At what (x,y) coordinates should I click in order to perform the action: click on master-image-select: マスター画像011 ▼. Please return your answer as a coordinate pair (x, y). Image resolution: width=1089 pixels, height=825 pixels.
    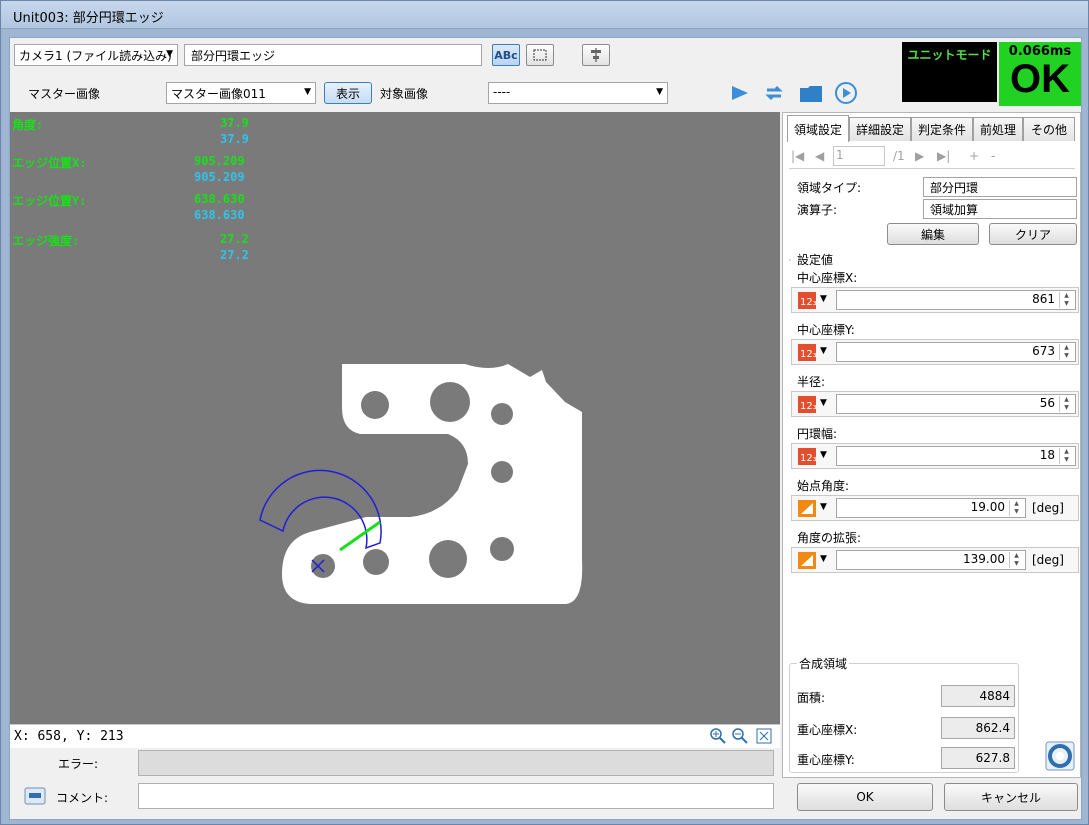
    Looking at the image, I should click on (241, 93).